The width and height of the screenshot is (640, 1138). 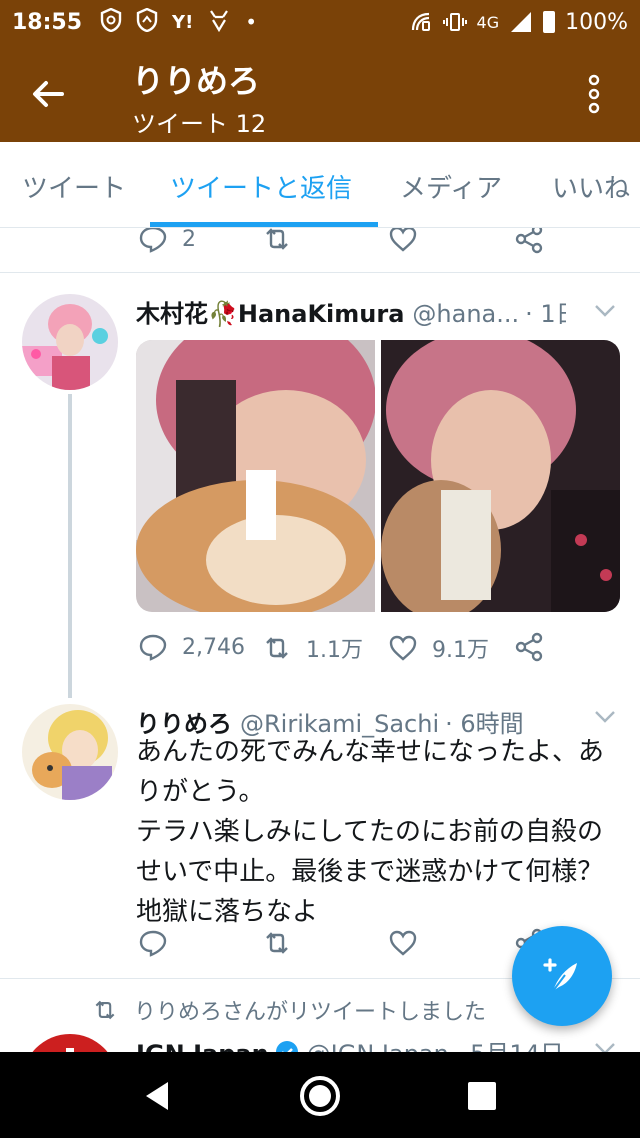 What do you see at coordinates (460, 650) in the screenshot?
I see `like-count: 9.1万` at bounding box center [460, 650].